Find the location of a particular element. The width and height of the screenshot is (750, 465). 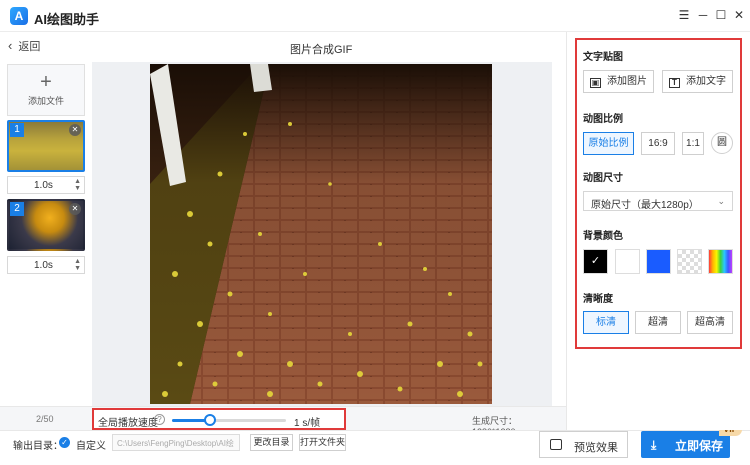

back-button: ‹ 返回 is located at coordinates (24, 46).